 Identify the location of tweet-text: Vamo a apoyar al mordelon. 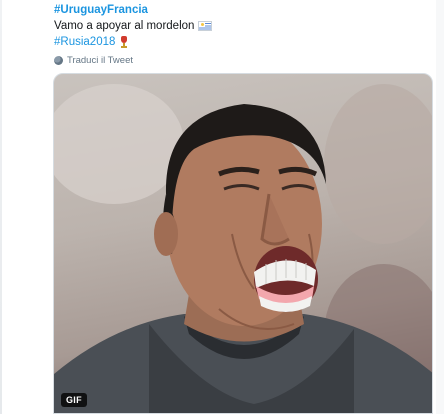
(124, 26).